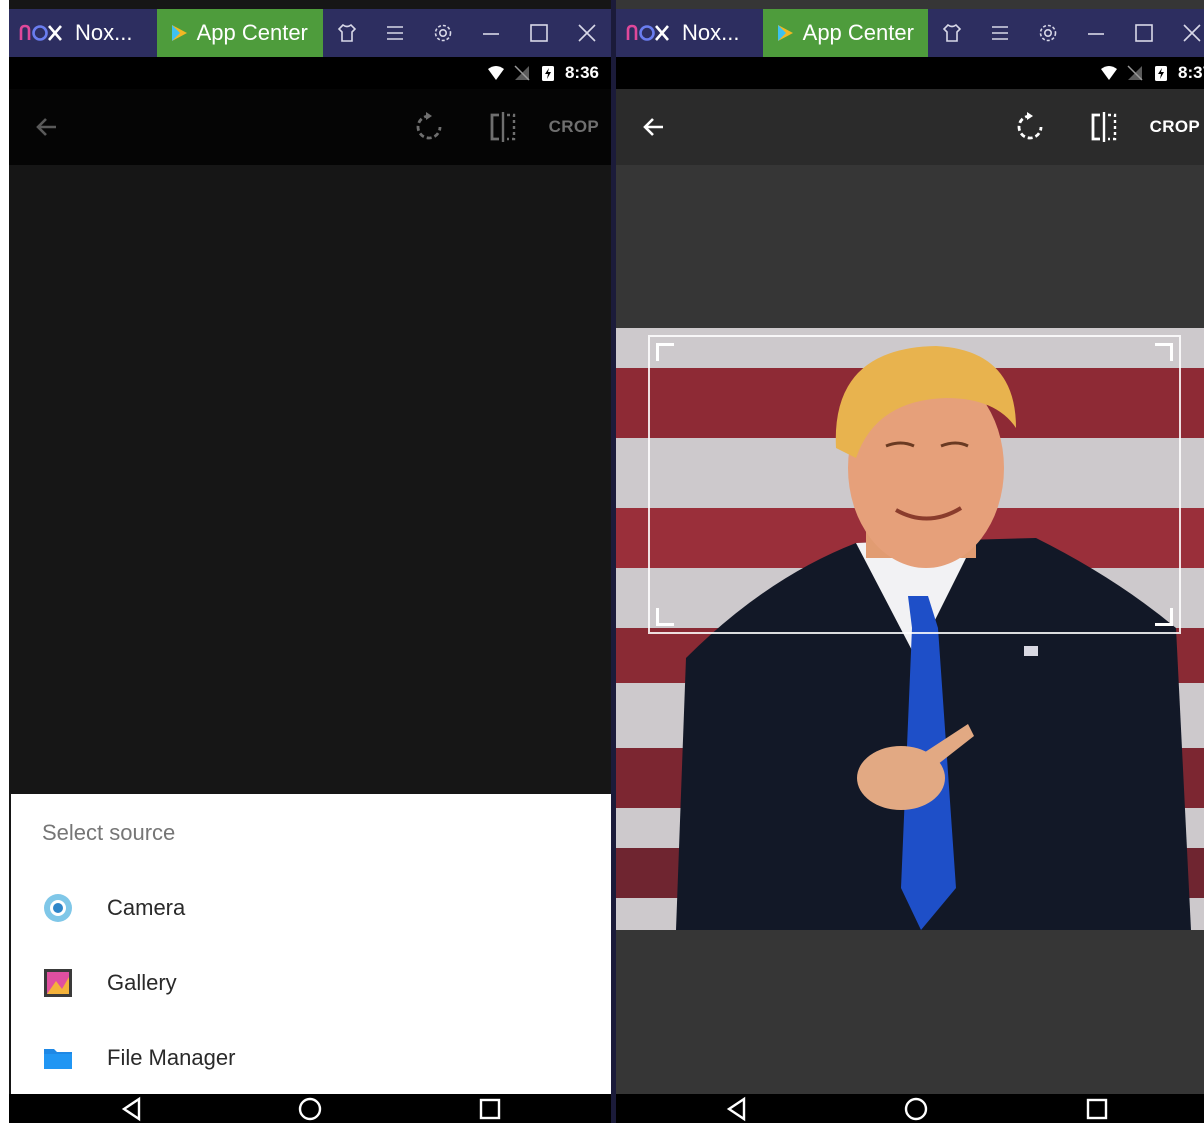 The height and width of the screenshot is (1123, 1204). I want to click on status-time: 8:37, so click(1191, 72).